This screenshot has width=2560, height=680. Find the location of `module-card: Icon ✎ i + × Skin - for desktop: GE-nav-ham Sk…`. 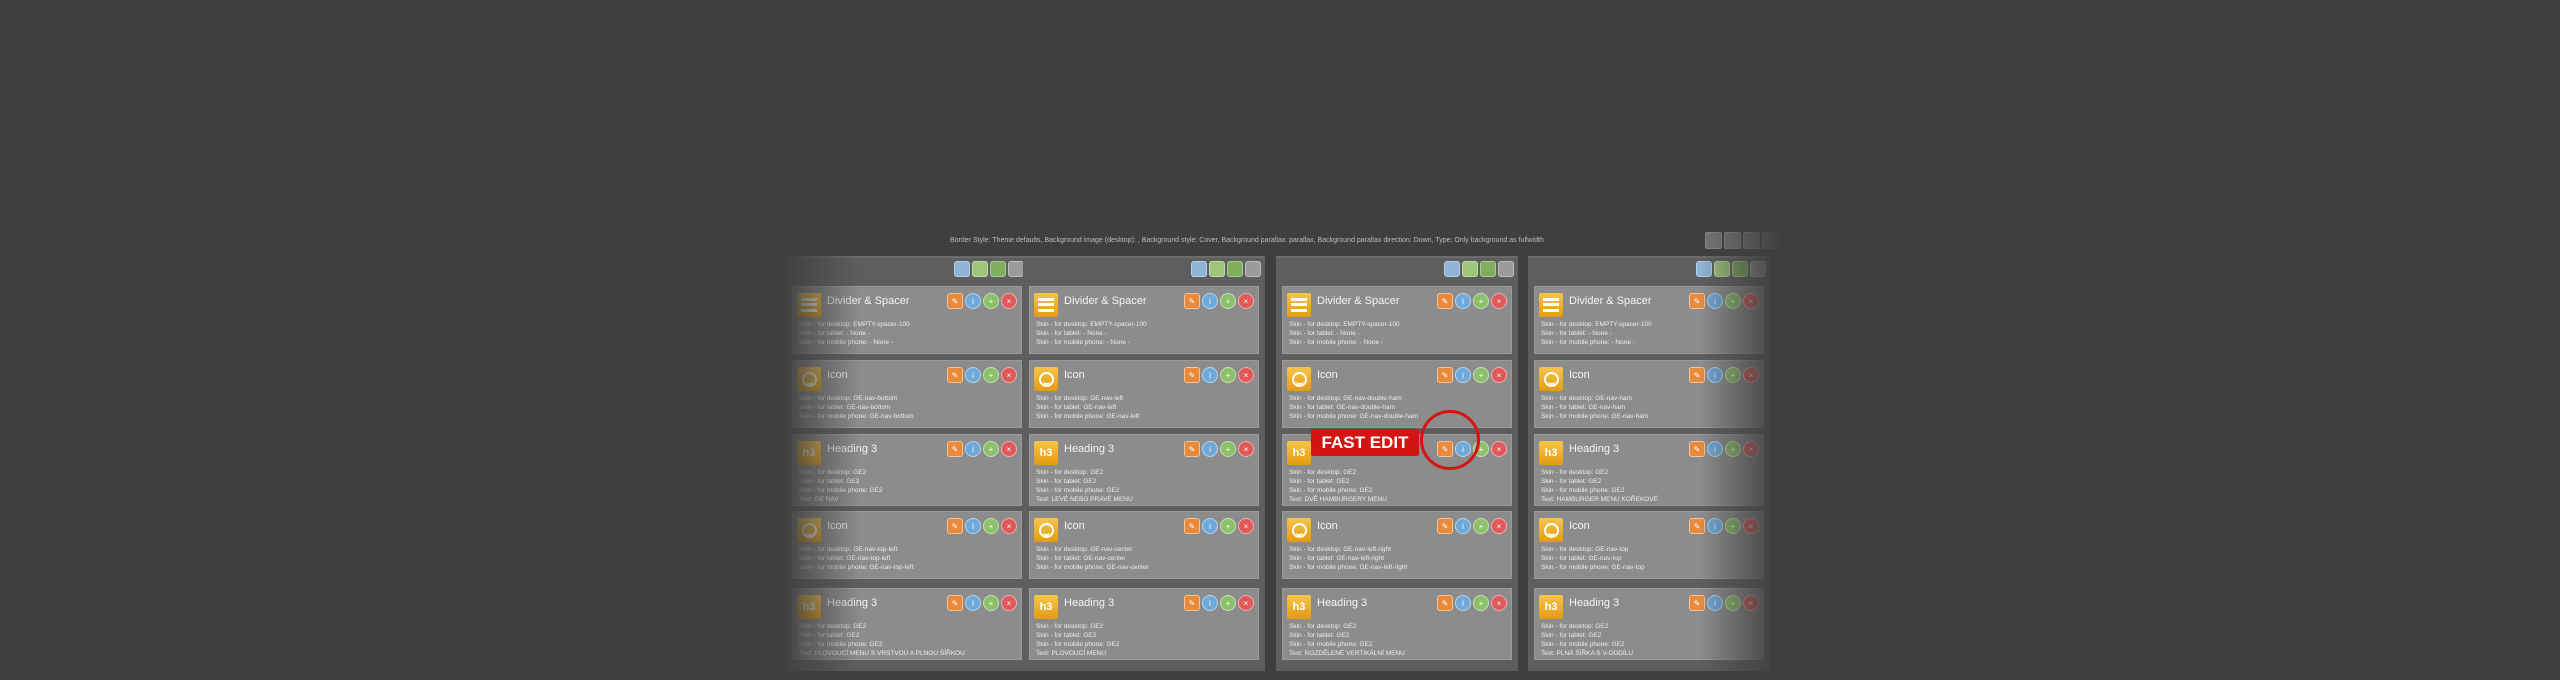

module-card: Icon ✎ i + × Skin - for desktop: GE-nav-ham Sk… is located at coordinates (1649, 394).